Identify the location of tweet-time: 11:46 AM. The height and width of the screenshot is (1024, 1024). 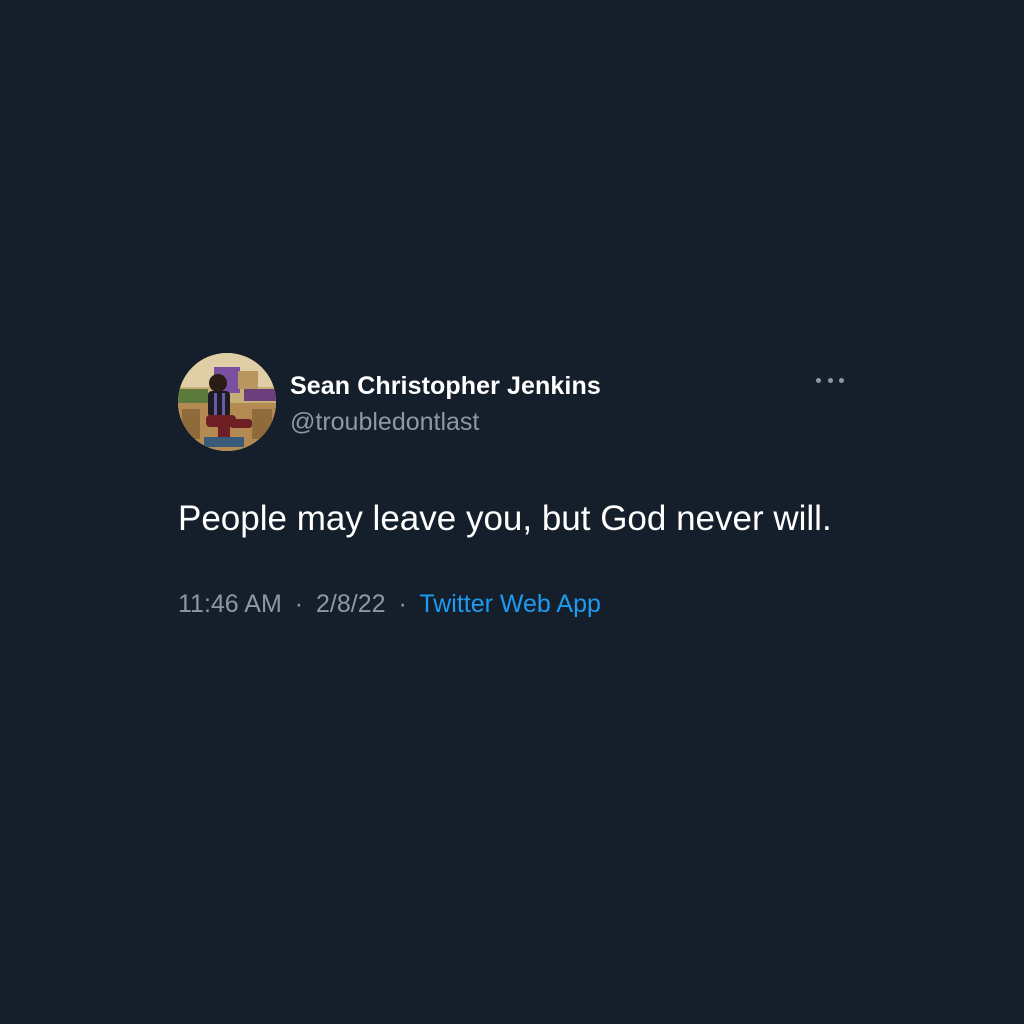
(230, 604).